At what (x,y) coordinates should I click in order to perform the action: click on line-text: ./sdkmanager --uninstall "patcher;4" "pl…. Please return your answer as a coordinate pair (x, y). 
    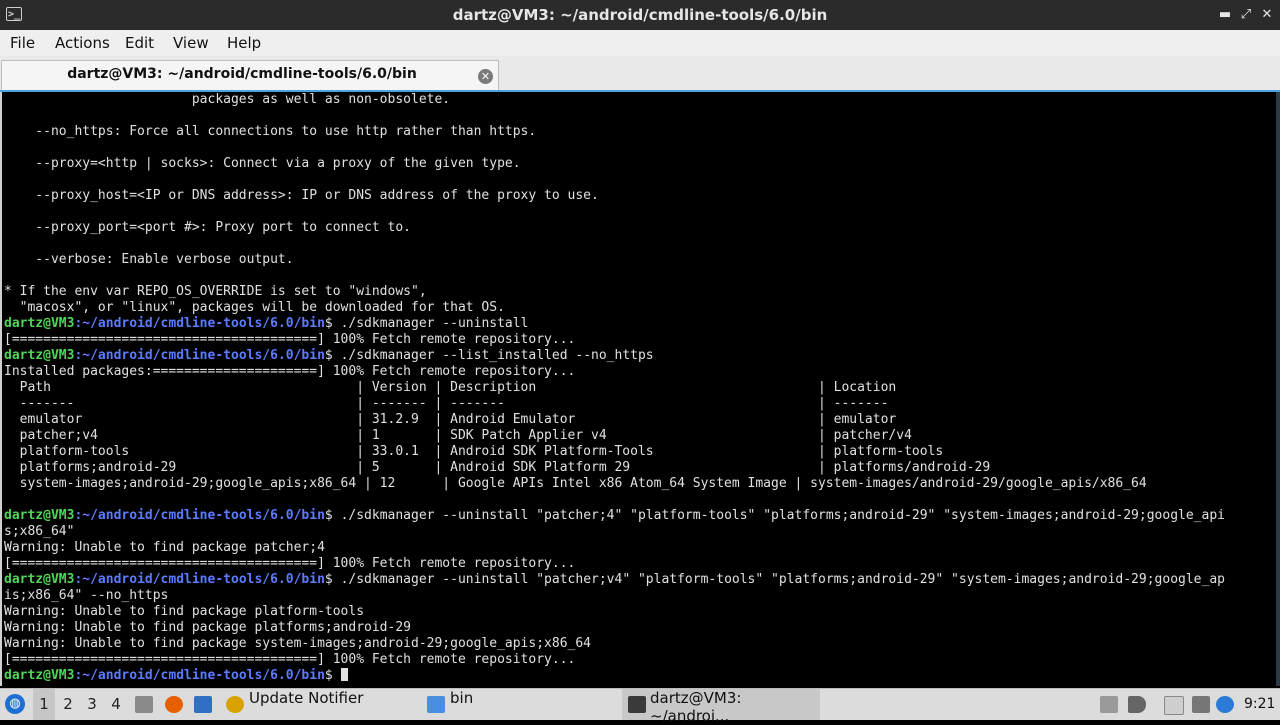
    Looking at the image, I should click on (782, 515).